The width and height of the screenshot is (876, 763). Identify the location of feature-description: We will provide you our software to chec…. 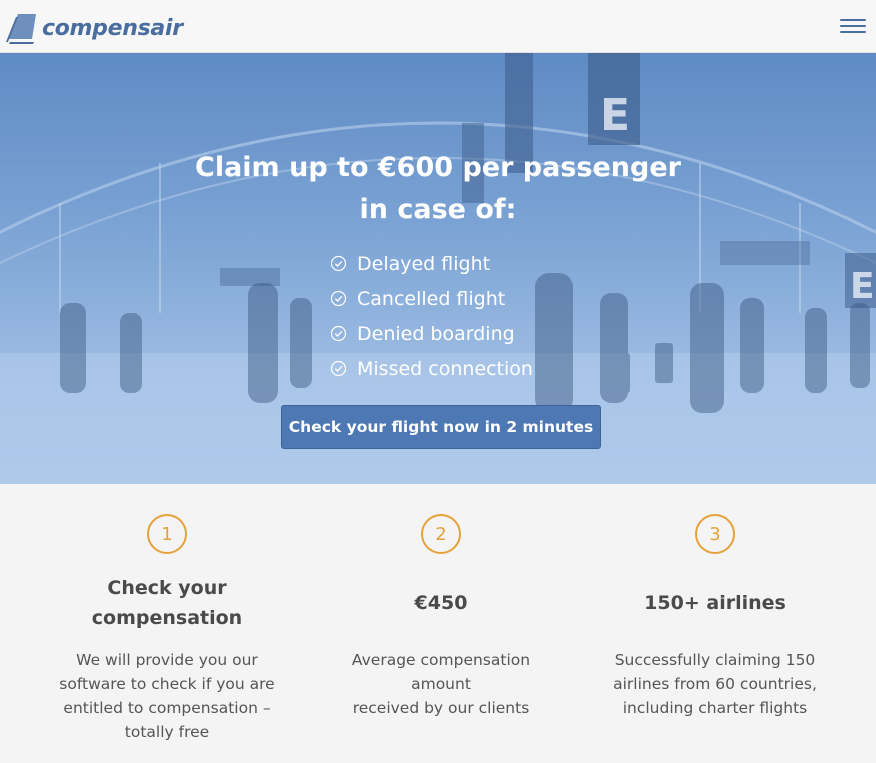
(167, 696).